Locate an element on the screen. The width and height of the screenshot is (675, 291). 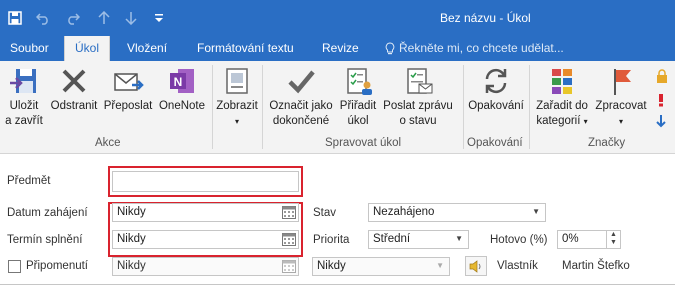
flag-icon is located at coordinates (622, 82).